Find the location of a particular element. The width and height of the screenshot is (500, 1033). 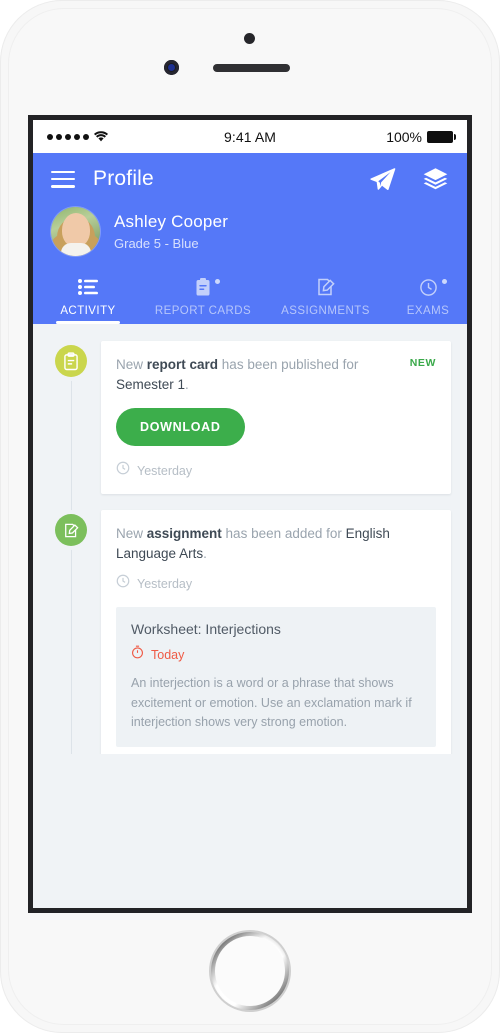

battery-percent-label: 100% is located at coordinates (404, 136).